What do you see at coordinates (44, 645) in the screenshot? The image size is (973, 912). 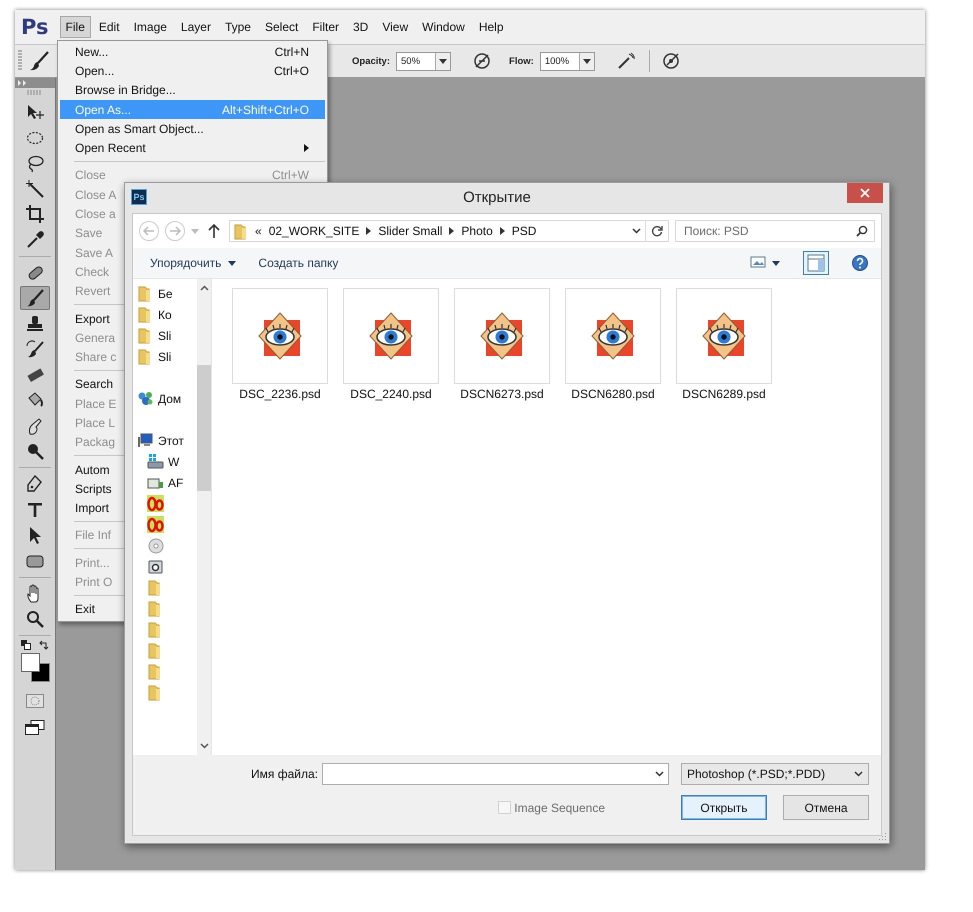 I see `swap-arrows-icon` at bounding box center [44, 645].